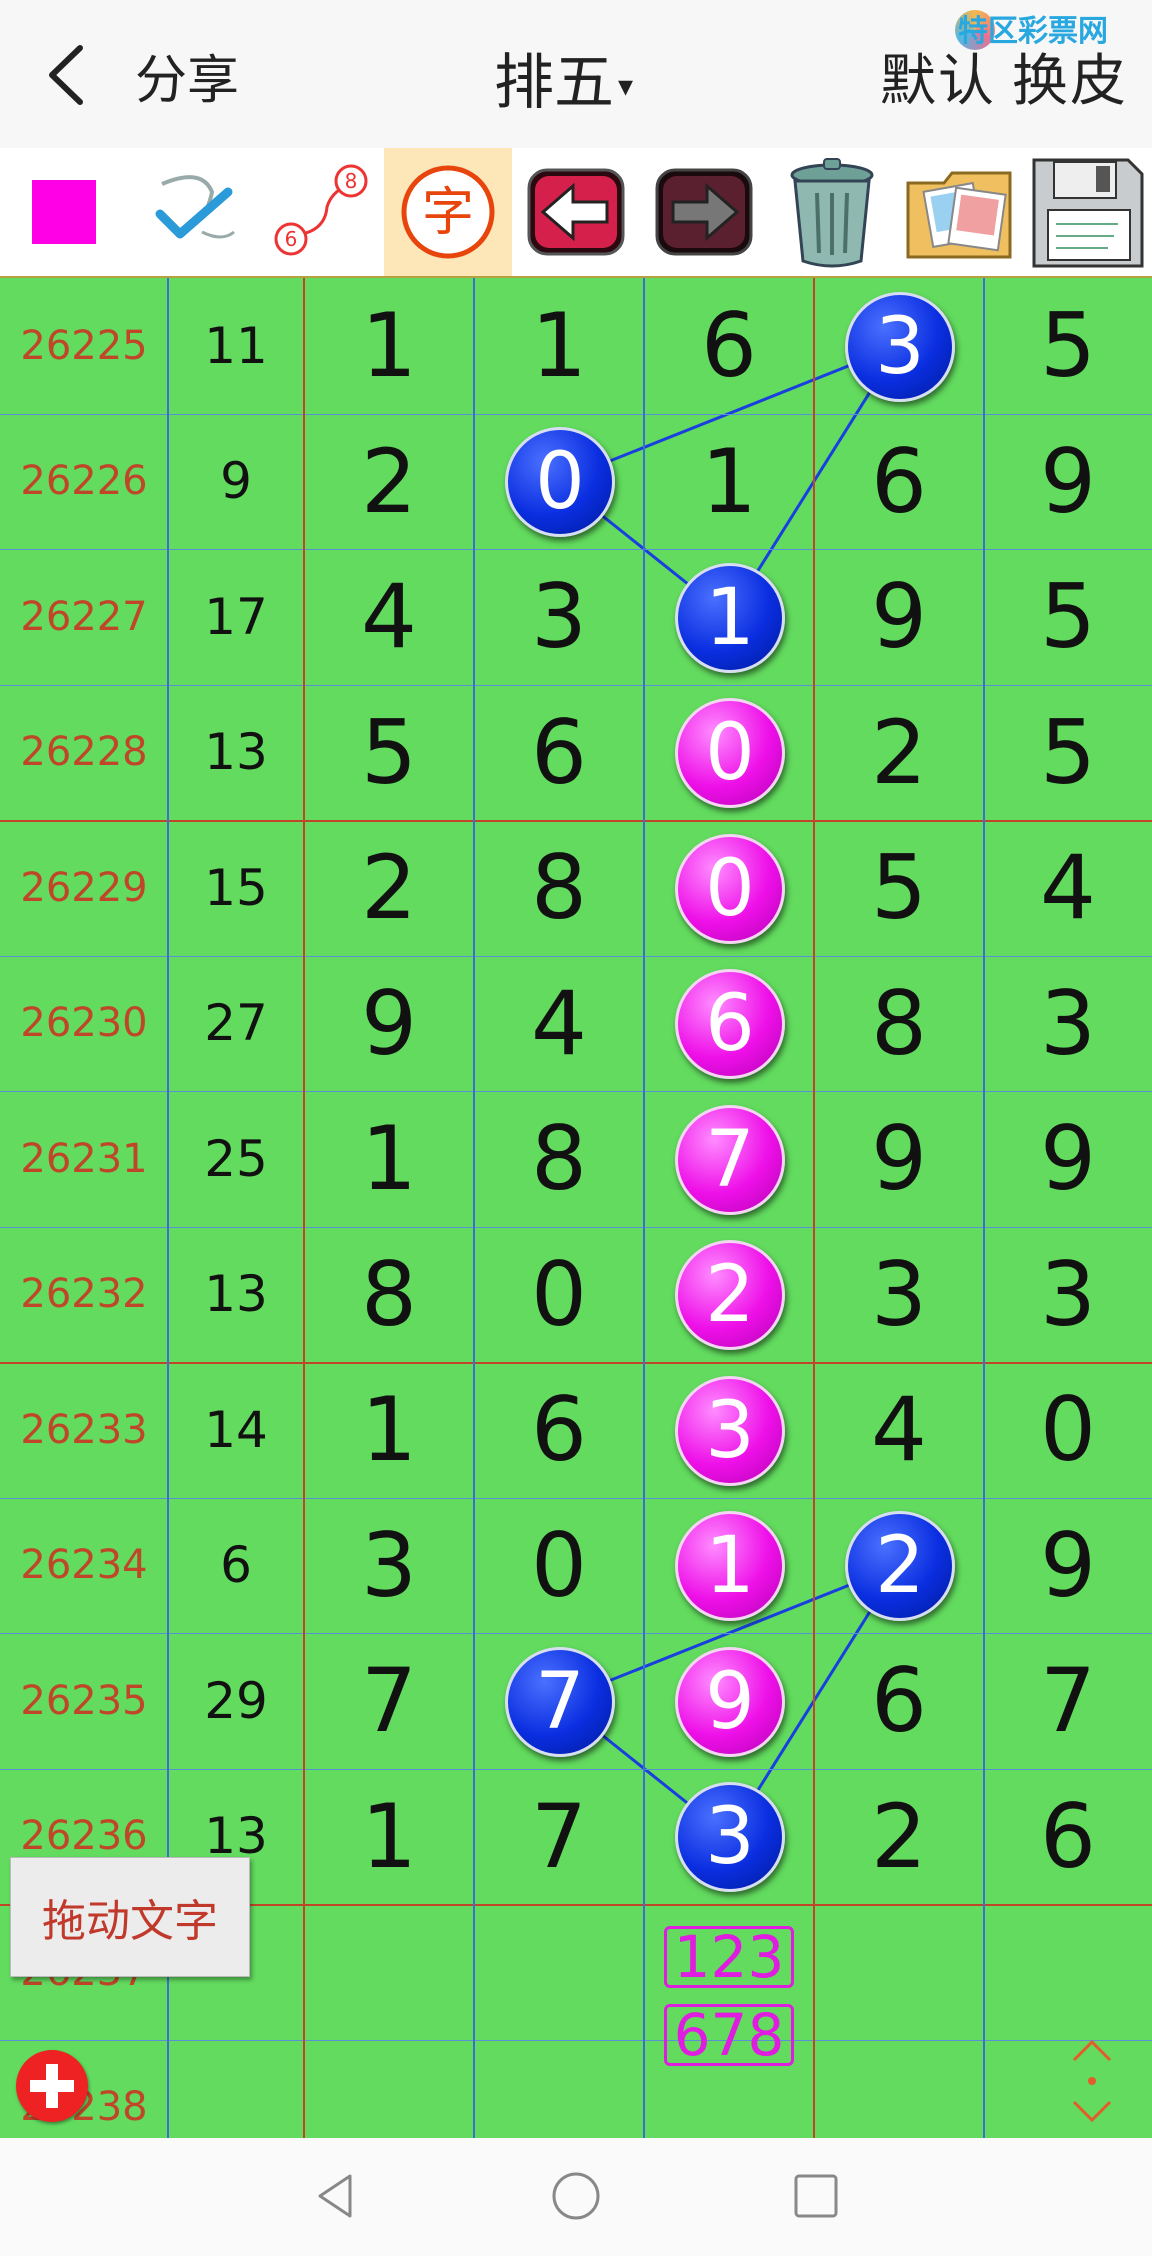 The image size is (1152, 2256). What do you see at coordinates (192, 212) in the screenshot?
I see `check-tool-button` at bounding box center [192, 212].